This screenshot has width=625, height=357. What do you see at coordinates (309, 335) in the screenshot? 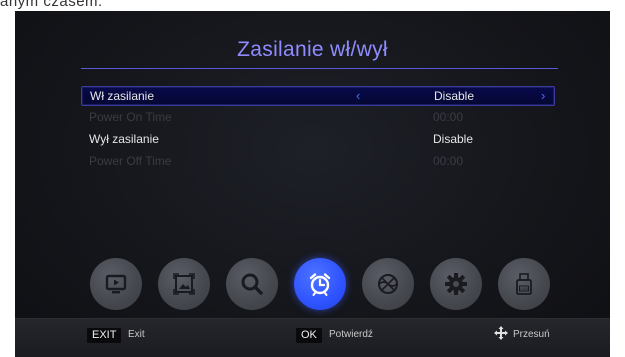
I see `ok-key: OK` at bounding box center [309, 335].